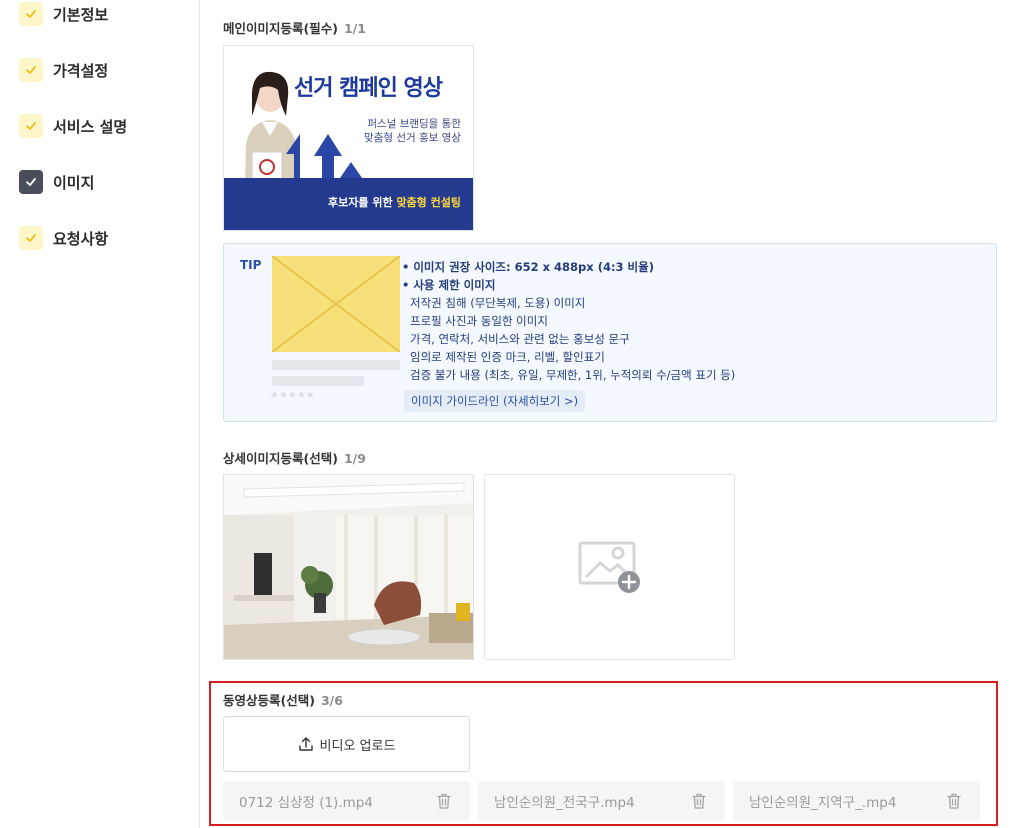  What do you see at coordinates (280, 28) in the screenshot?
I see `section-title-text: 메인이미지등록(필수)` at bounding box center [280, 28].